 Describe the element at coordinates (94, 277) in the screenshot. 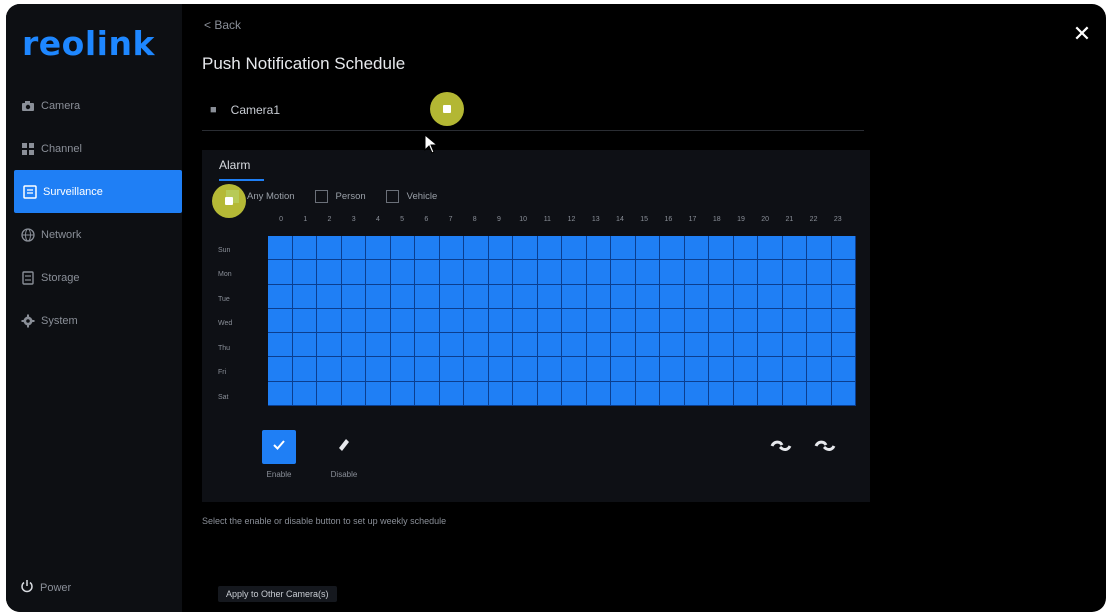

I see `sidebar-item-storage: Storage` at that location.